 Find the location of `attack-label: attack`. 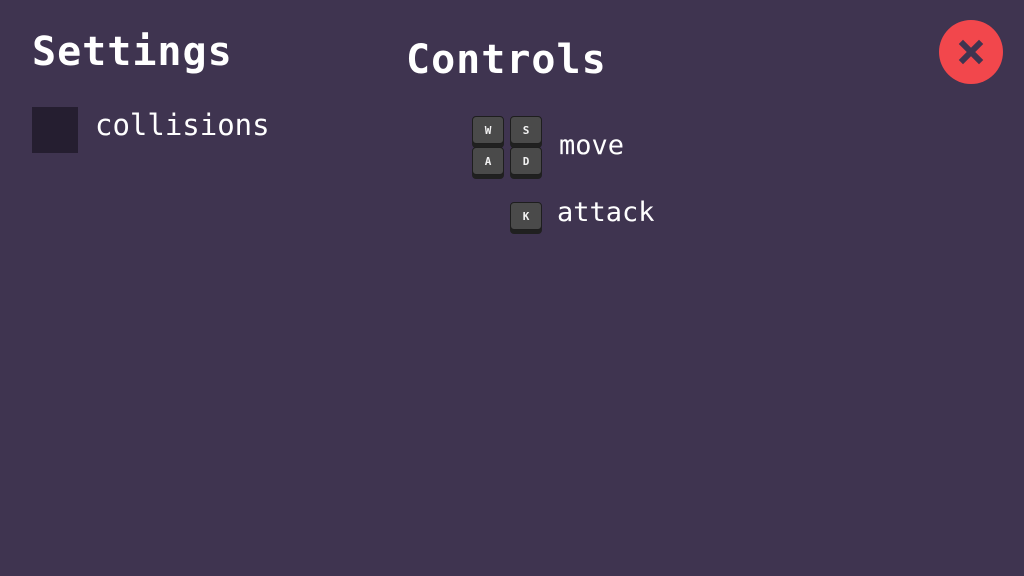

attack-label: attack is located at coordinates (606, 212).